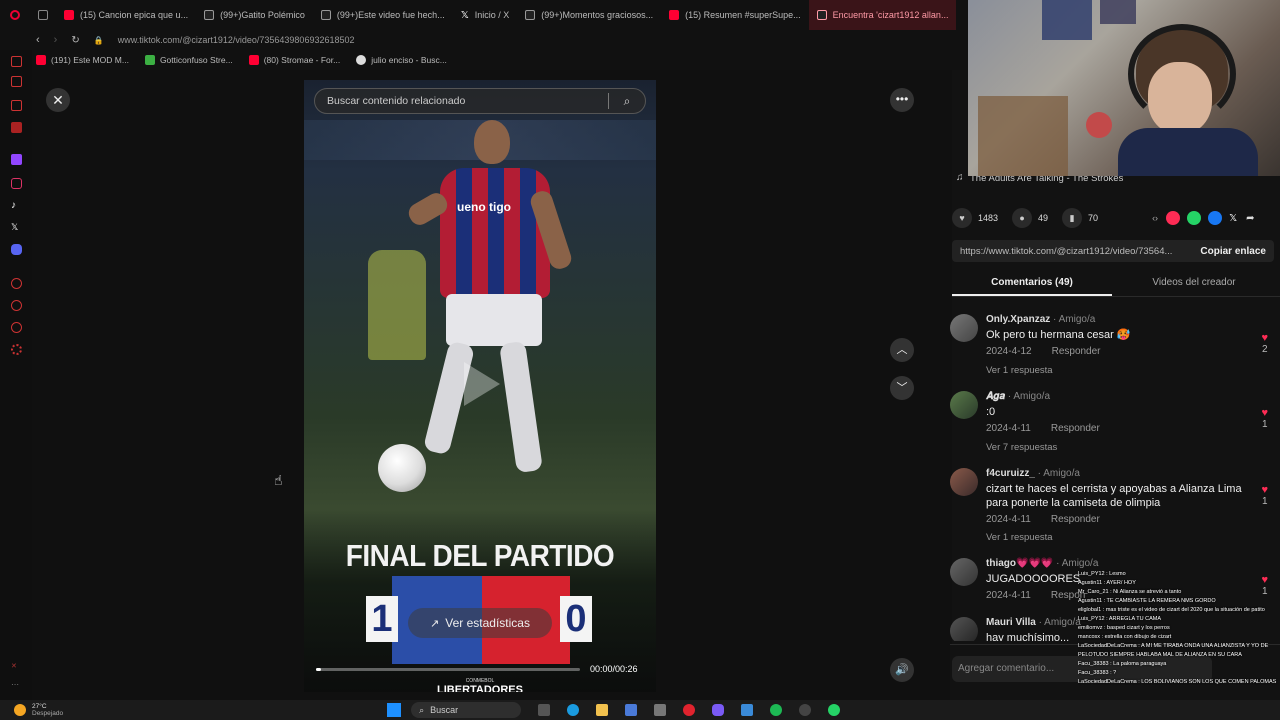  I want to click on comment-user: thiago💗💗💗 · Amigo/a, so click(1042, 563).